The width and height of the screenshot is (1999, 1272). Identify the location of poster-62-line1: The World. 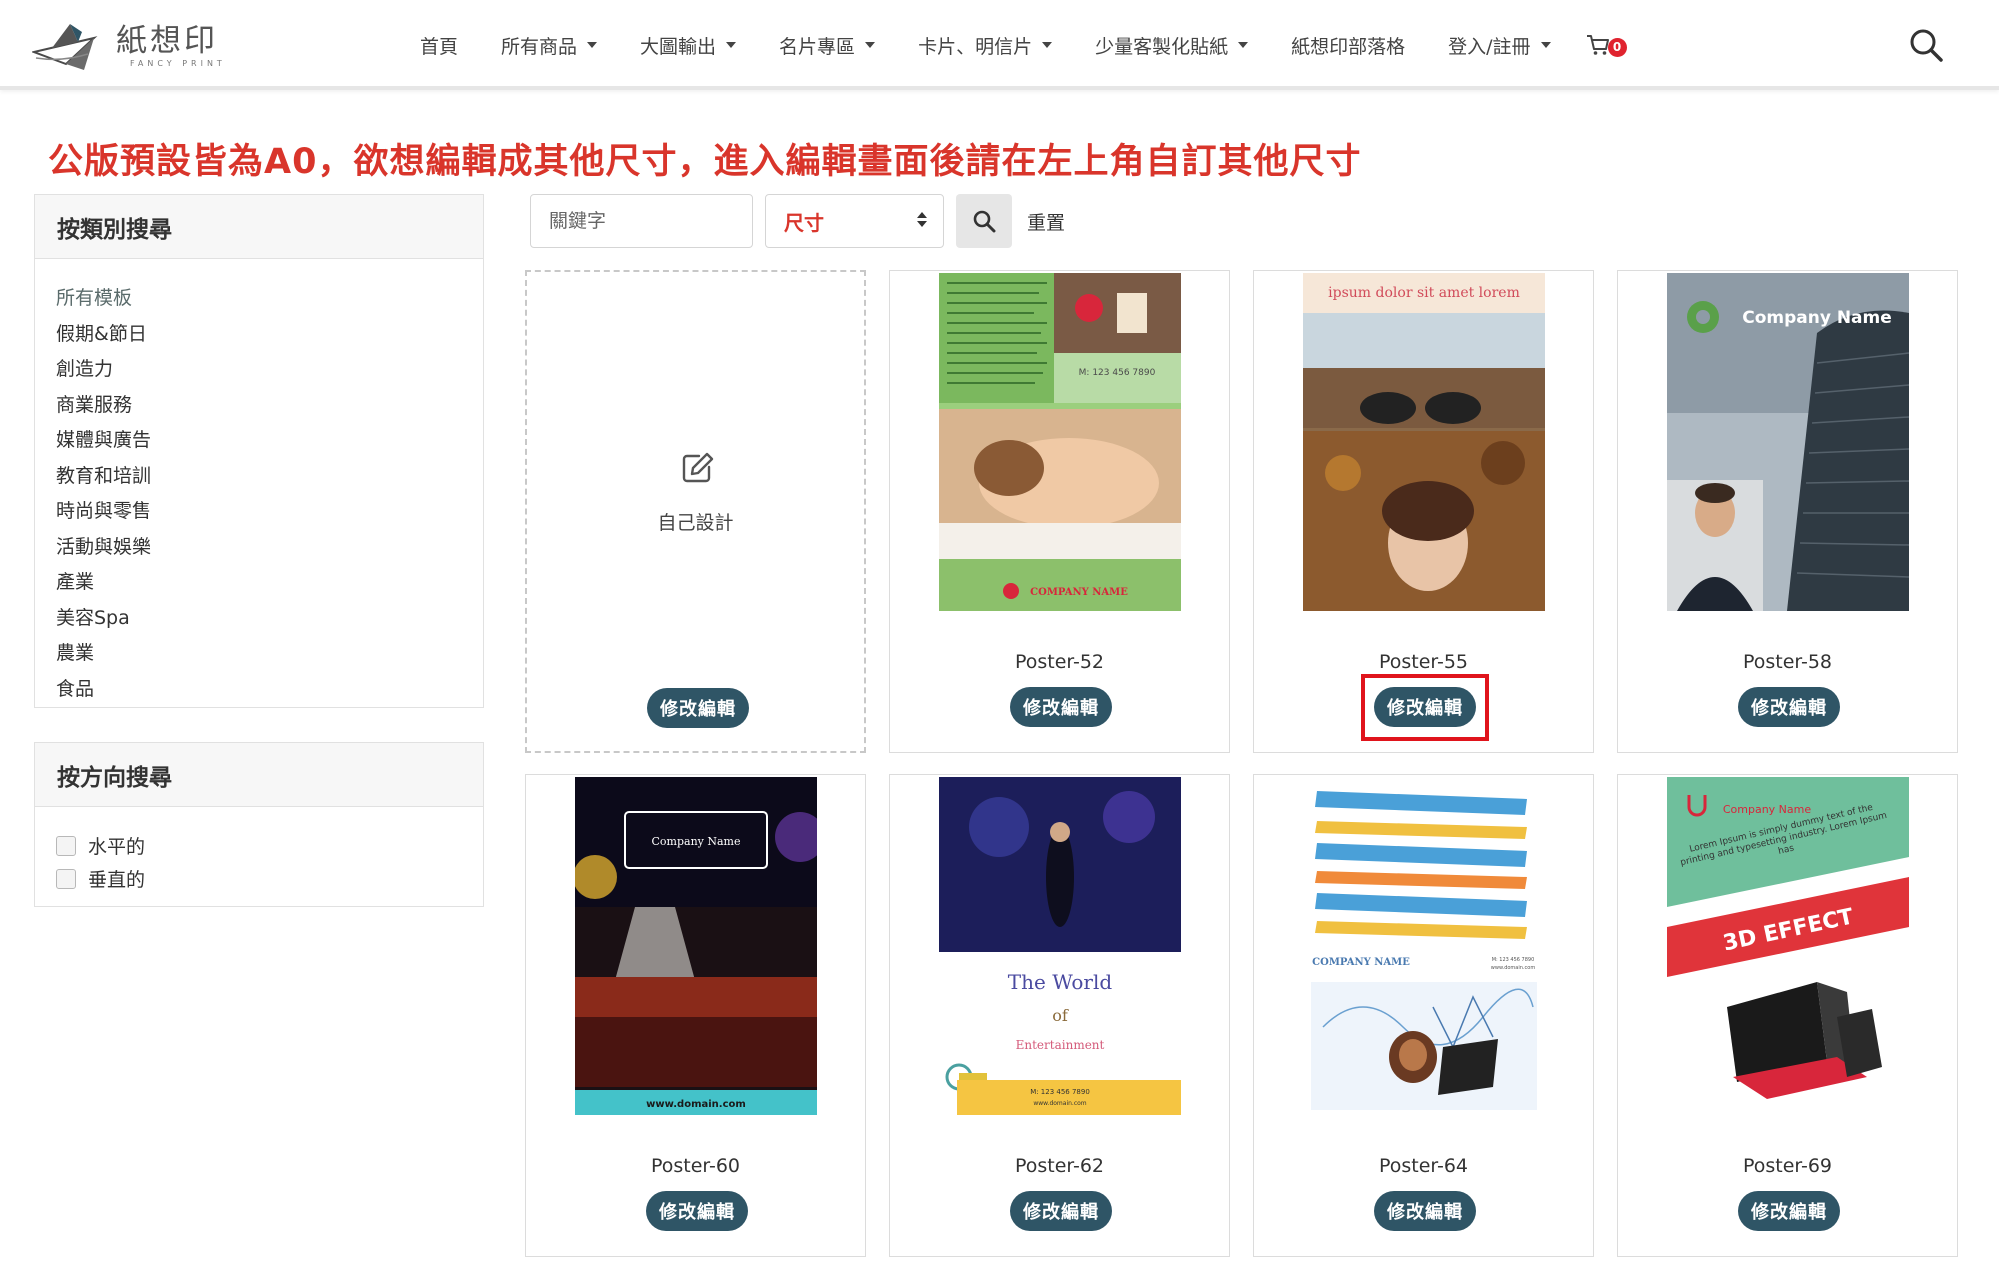
(1060, 982).